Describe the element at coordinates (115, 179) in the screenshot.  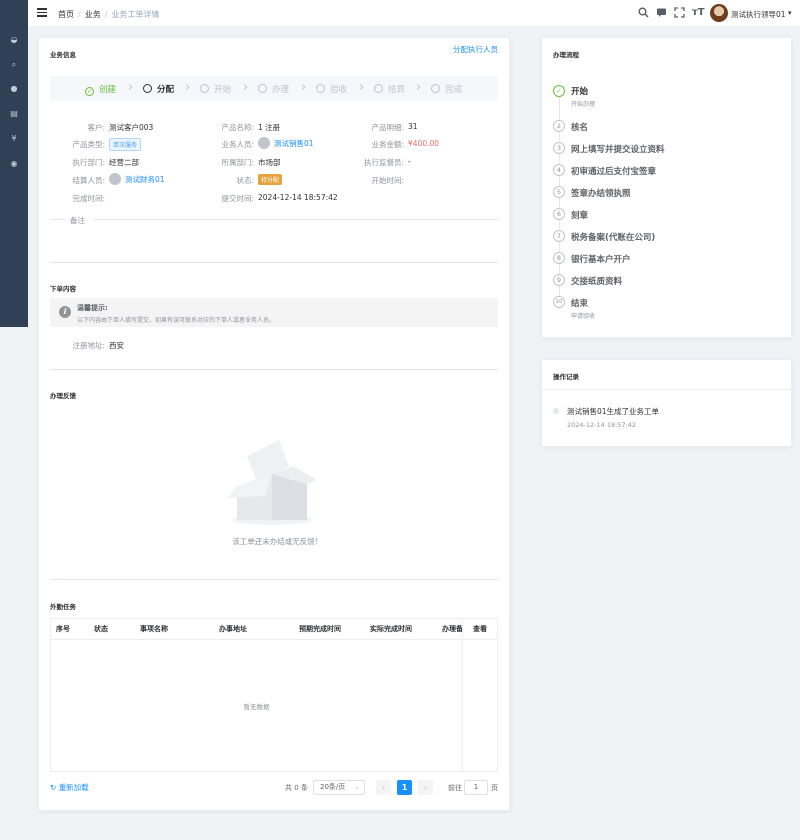
I see `settler-avatar` at that location.